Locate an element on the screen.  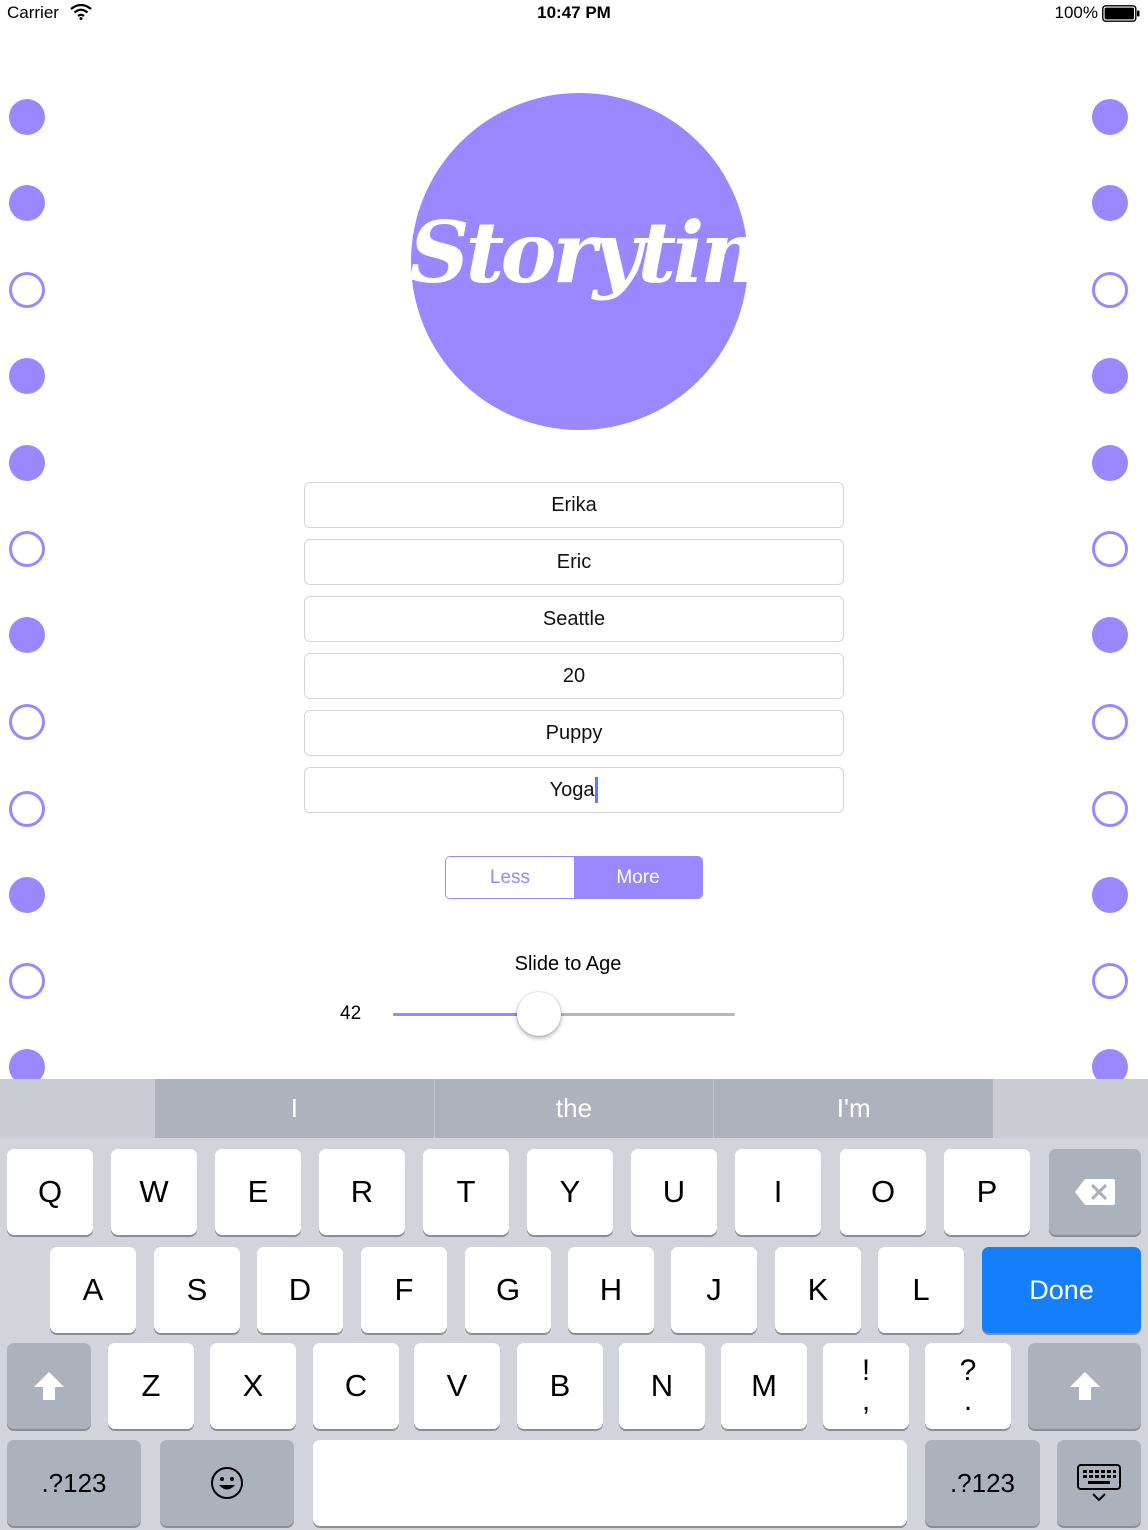
key-top-char: ! is located at coordinates (866, 1370).